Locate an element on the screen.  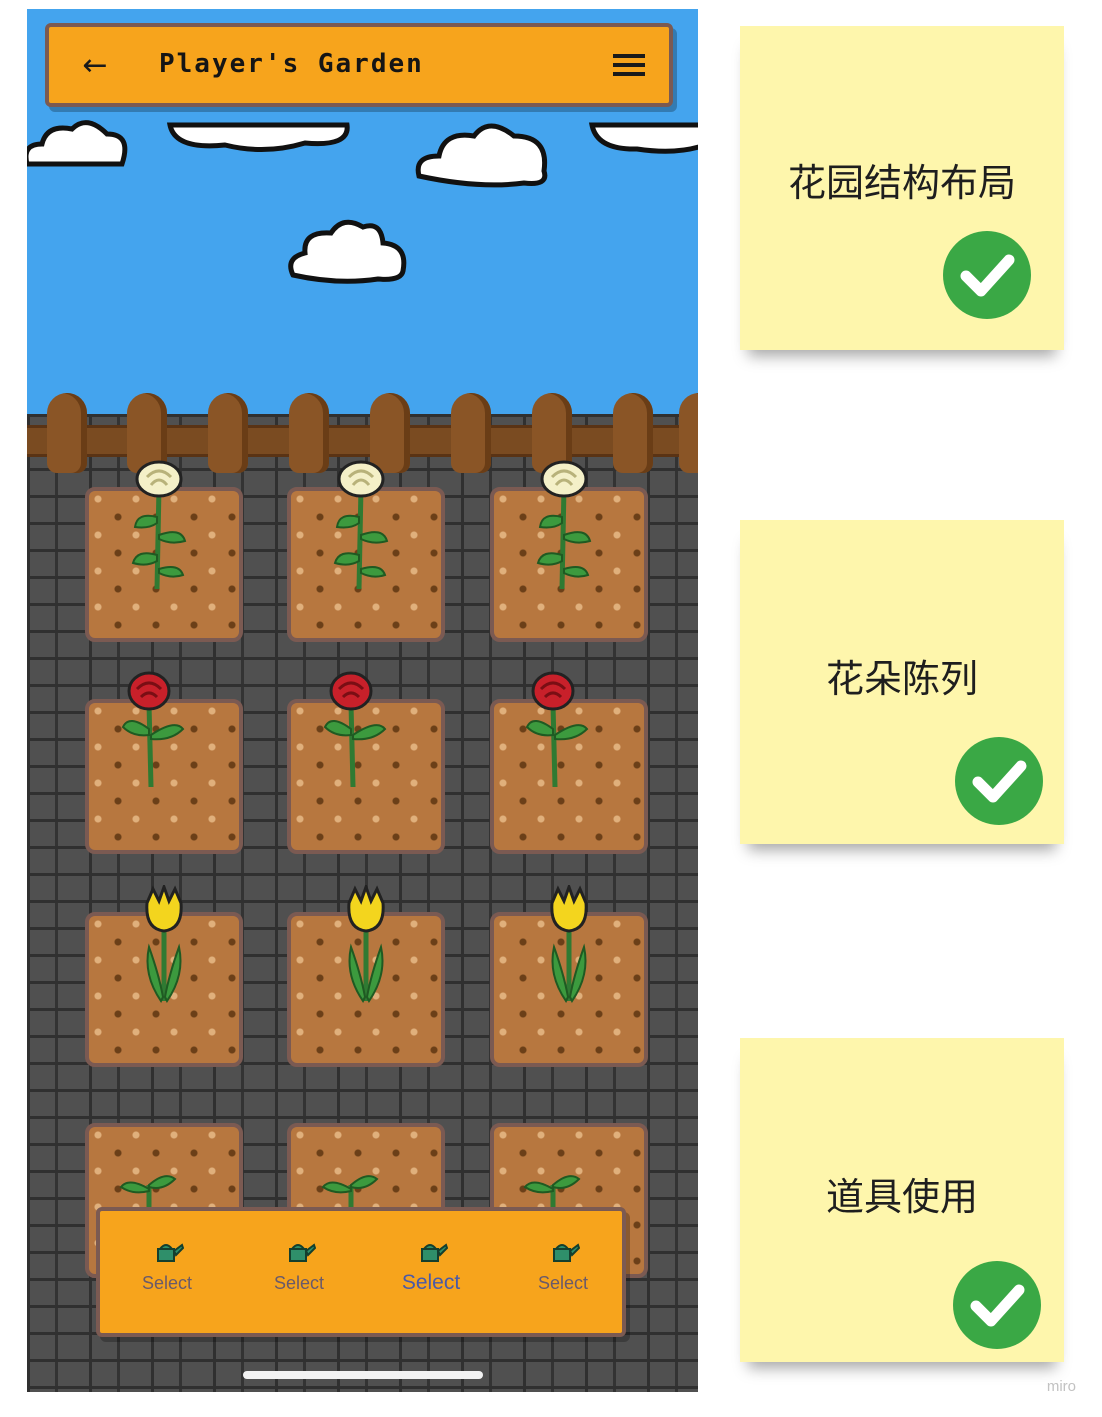
tool-bar: Select Select Select Select is located at coordinates (361, 1272).